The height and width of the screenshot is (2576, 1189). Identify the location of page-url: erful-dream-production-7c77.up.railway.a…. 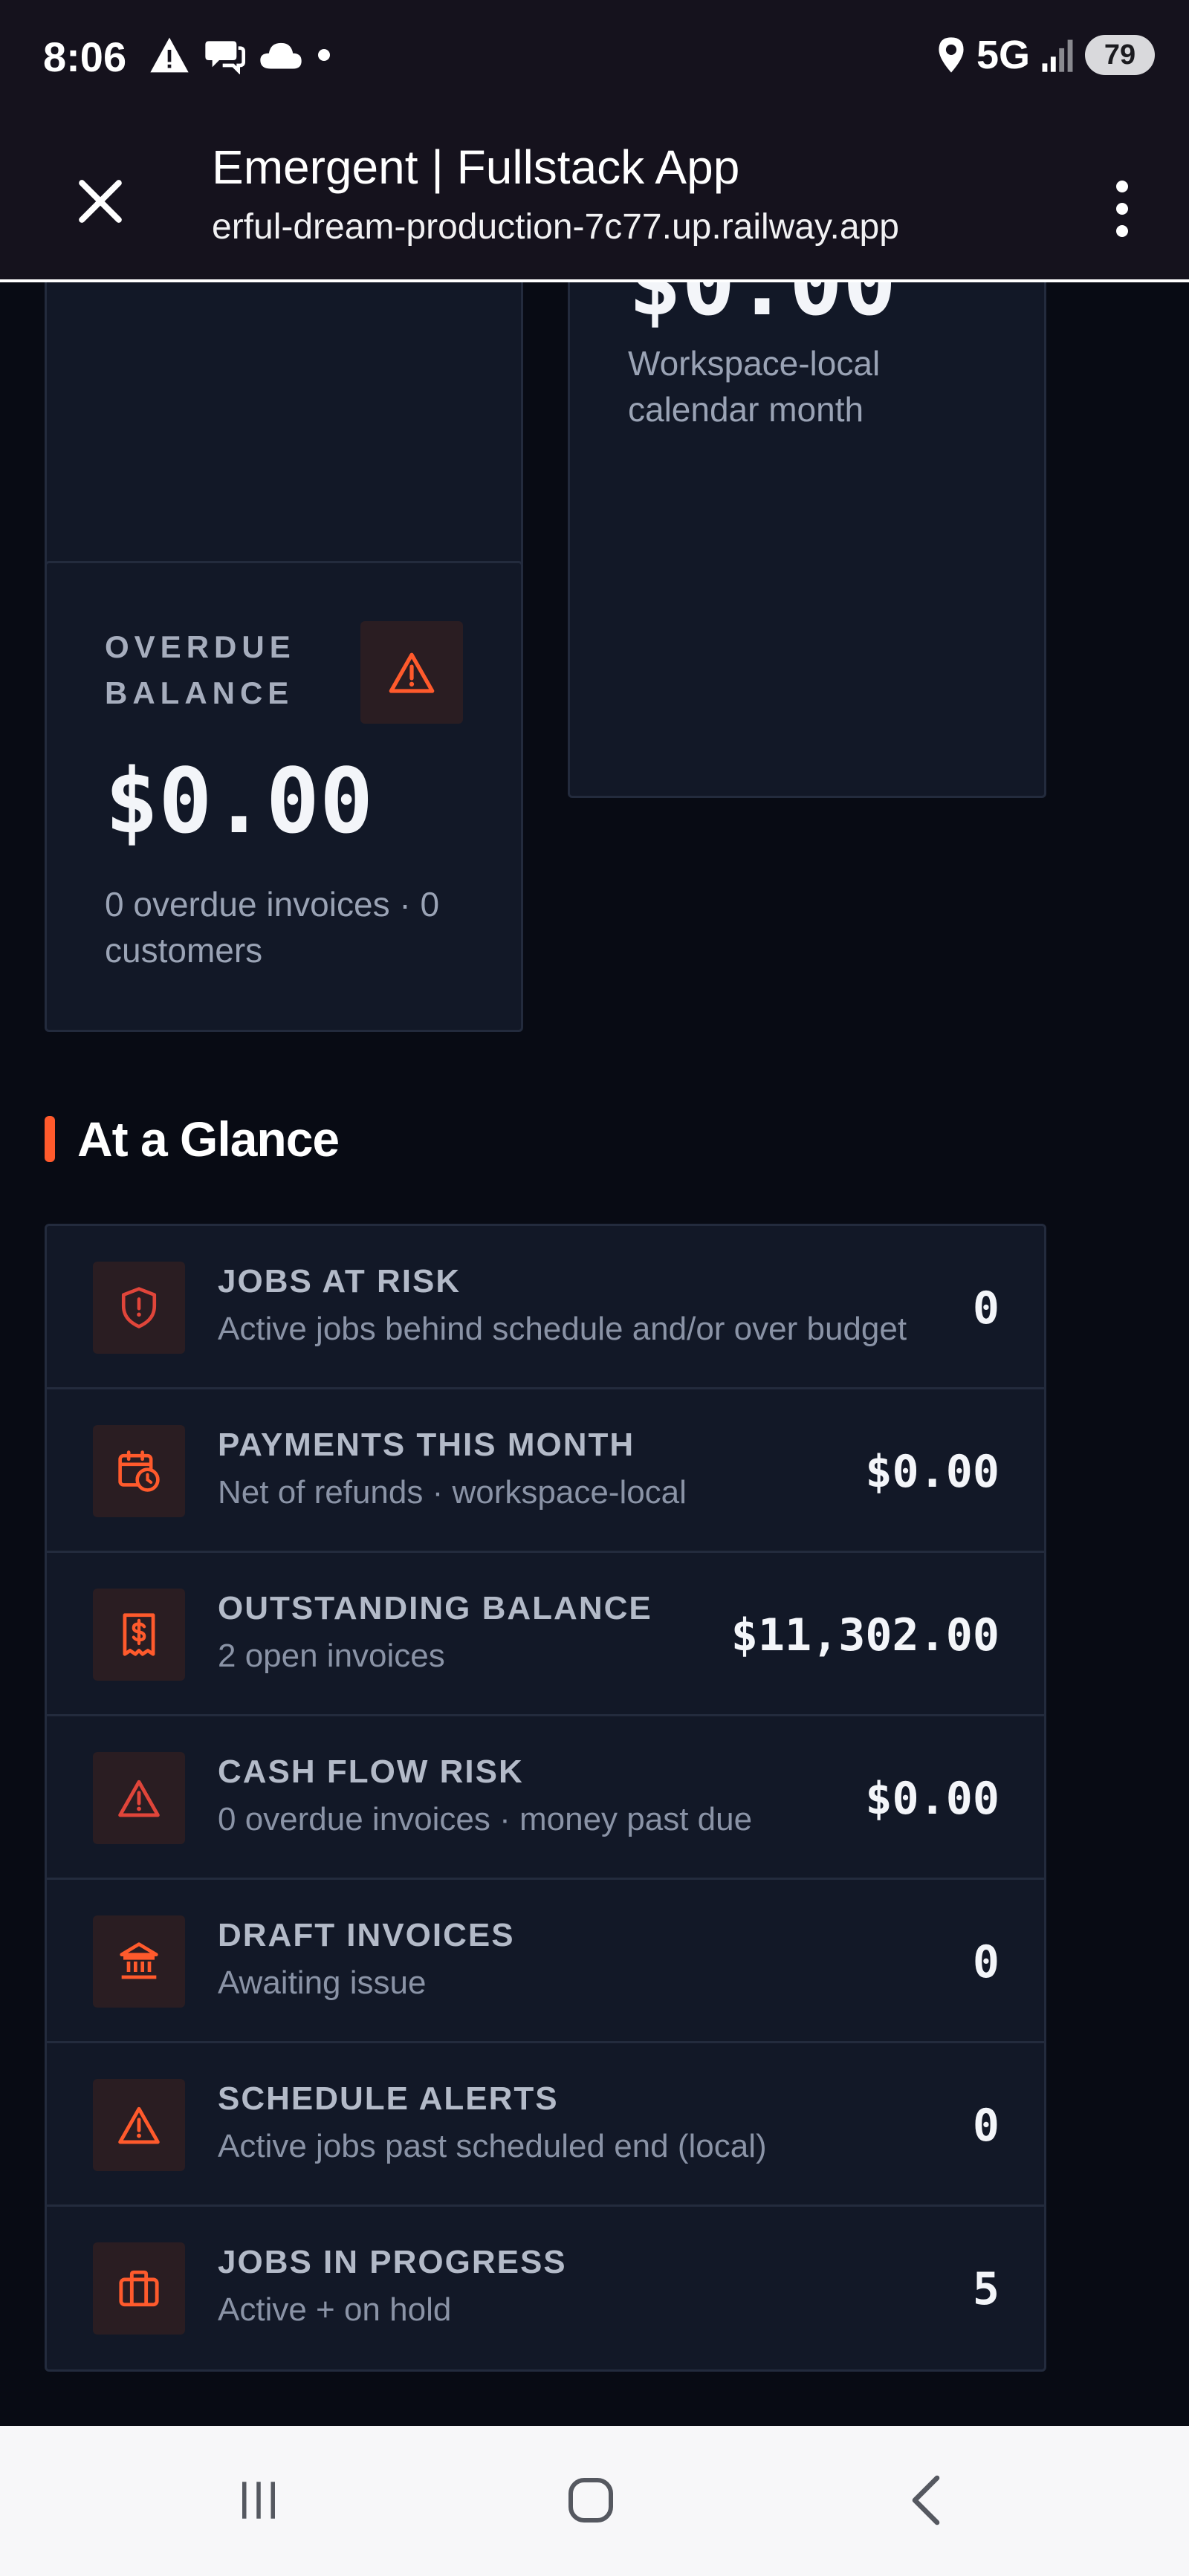
(591, 227).